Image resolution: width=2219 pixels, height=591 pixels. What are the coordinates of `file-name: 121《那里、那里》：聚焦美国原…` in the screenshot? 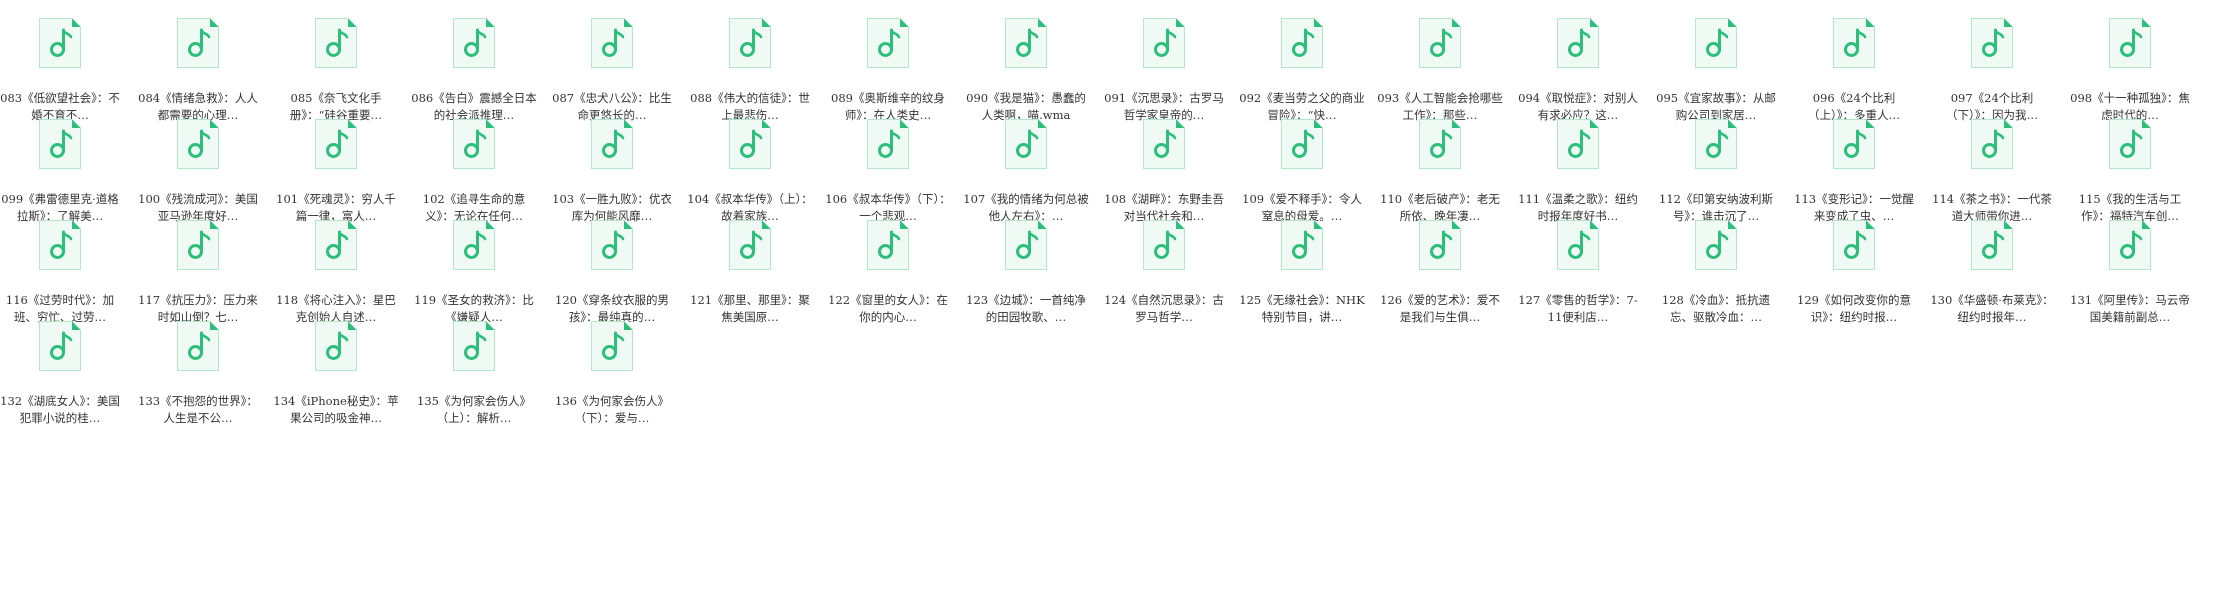 It's located at (750, 308).